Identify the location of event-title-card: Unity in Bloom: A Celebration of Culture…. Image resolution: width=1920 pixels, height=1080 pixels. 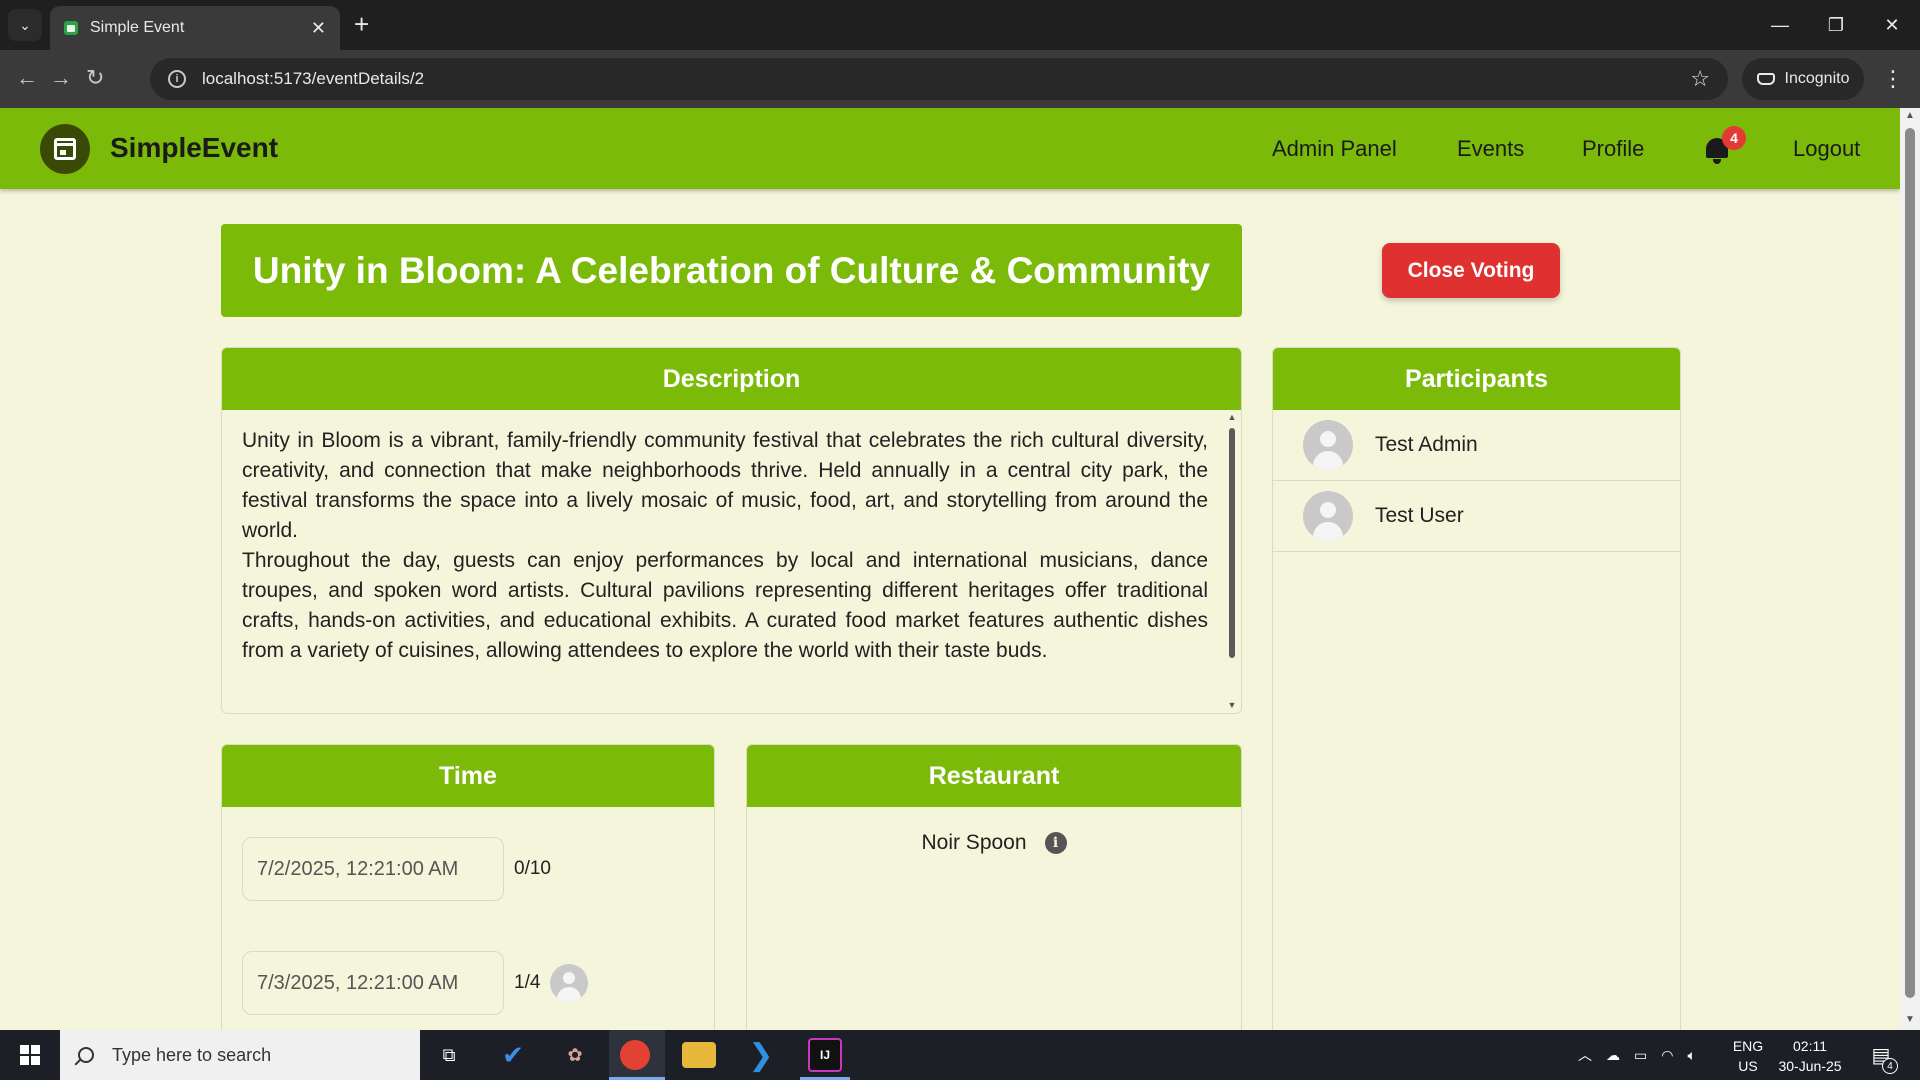
(731, 270).